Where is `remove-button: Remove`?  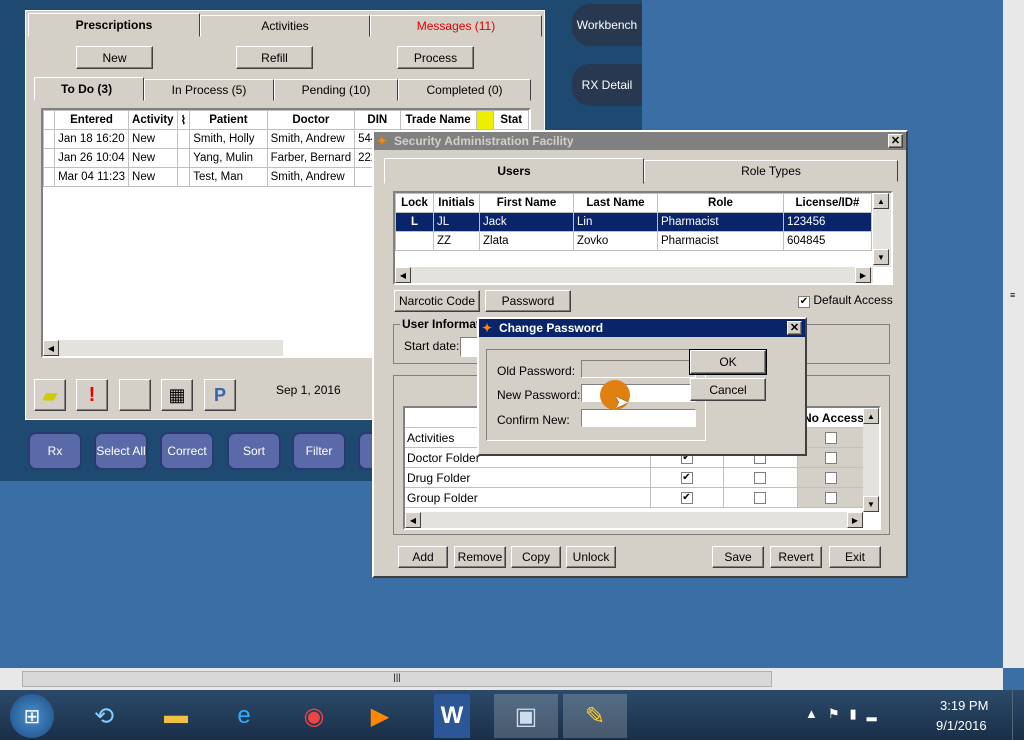
remove-button: Remove is located at coordinates (480, 557).